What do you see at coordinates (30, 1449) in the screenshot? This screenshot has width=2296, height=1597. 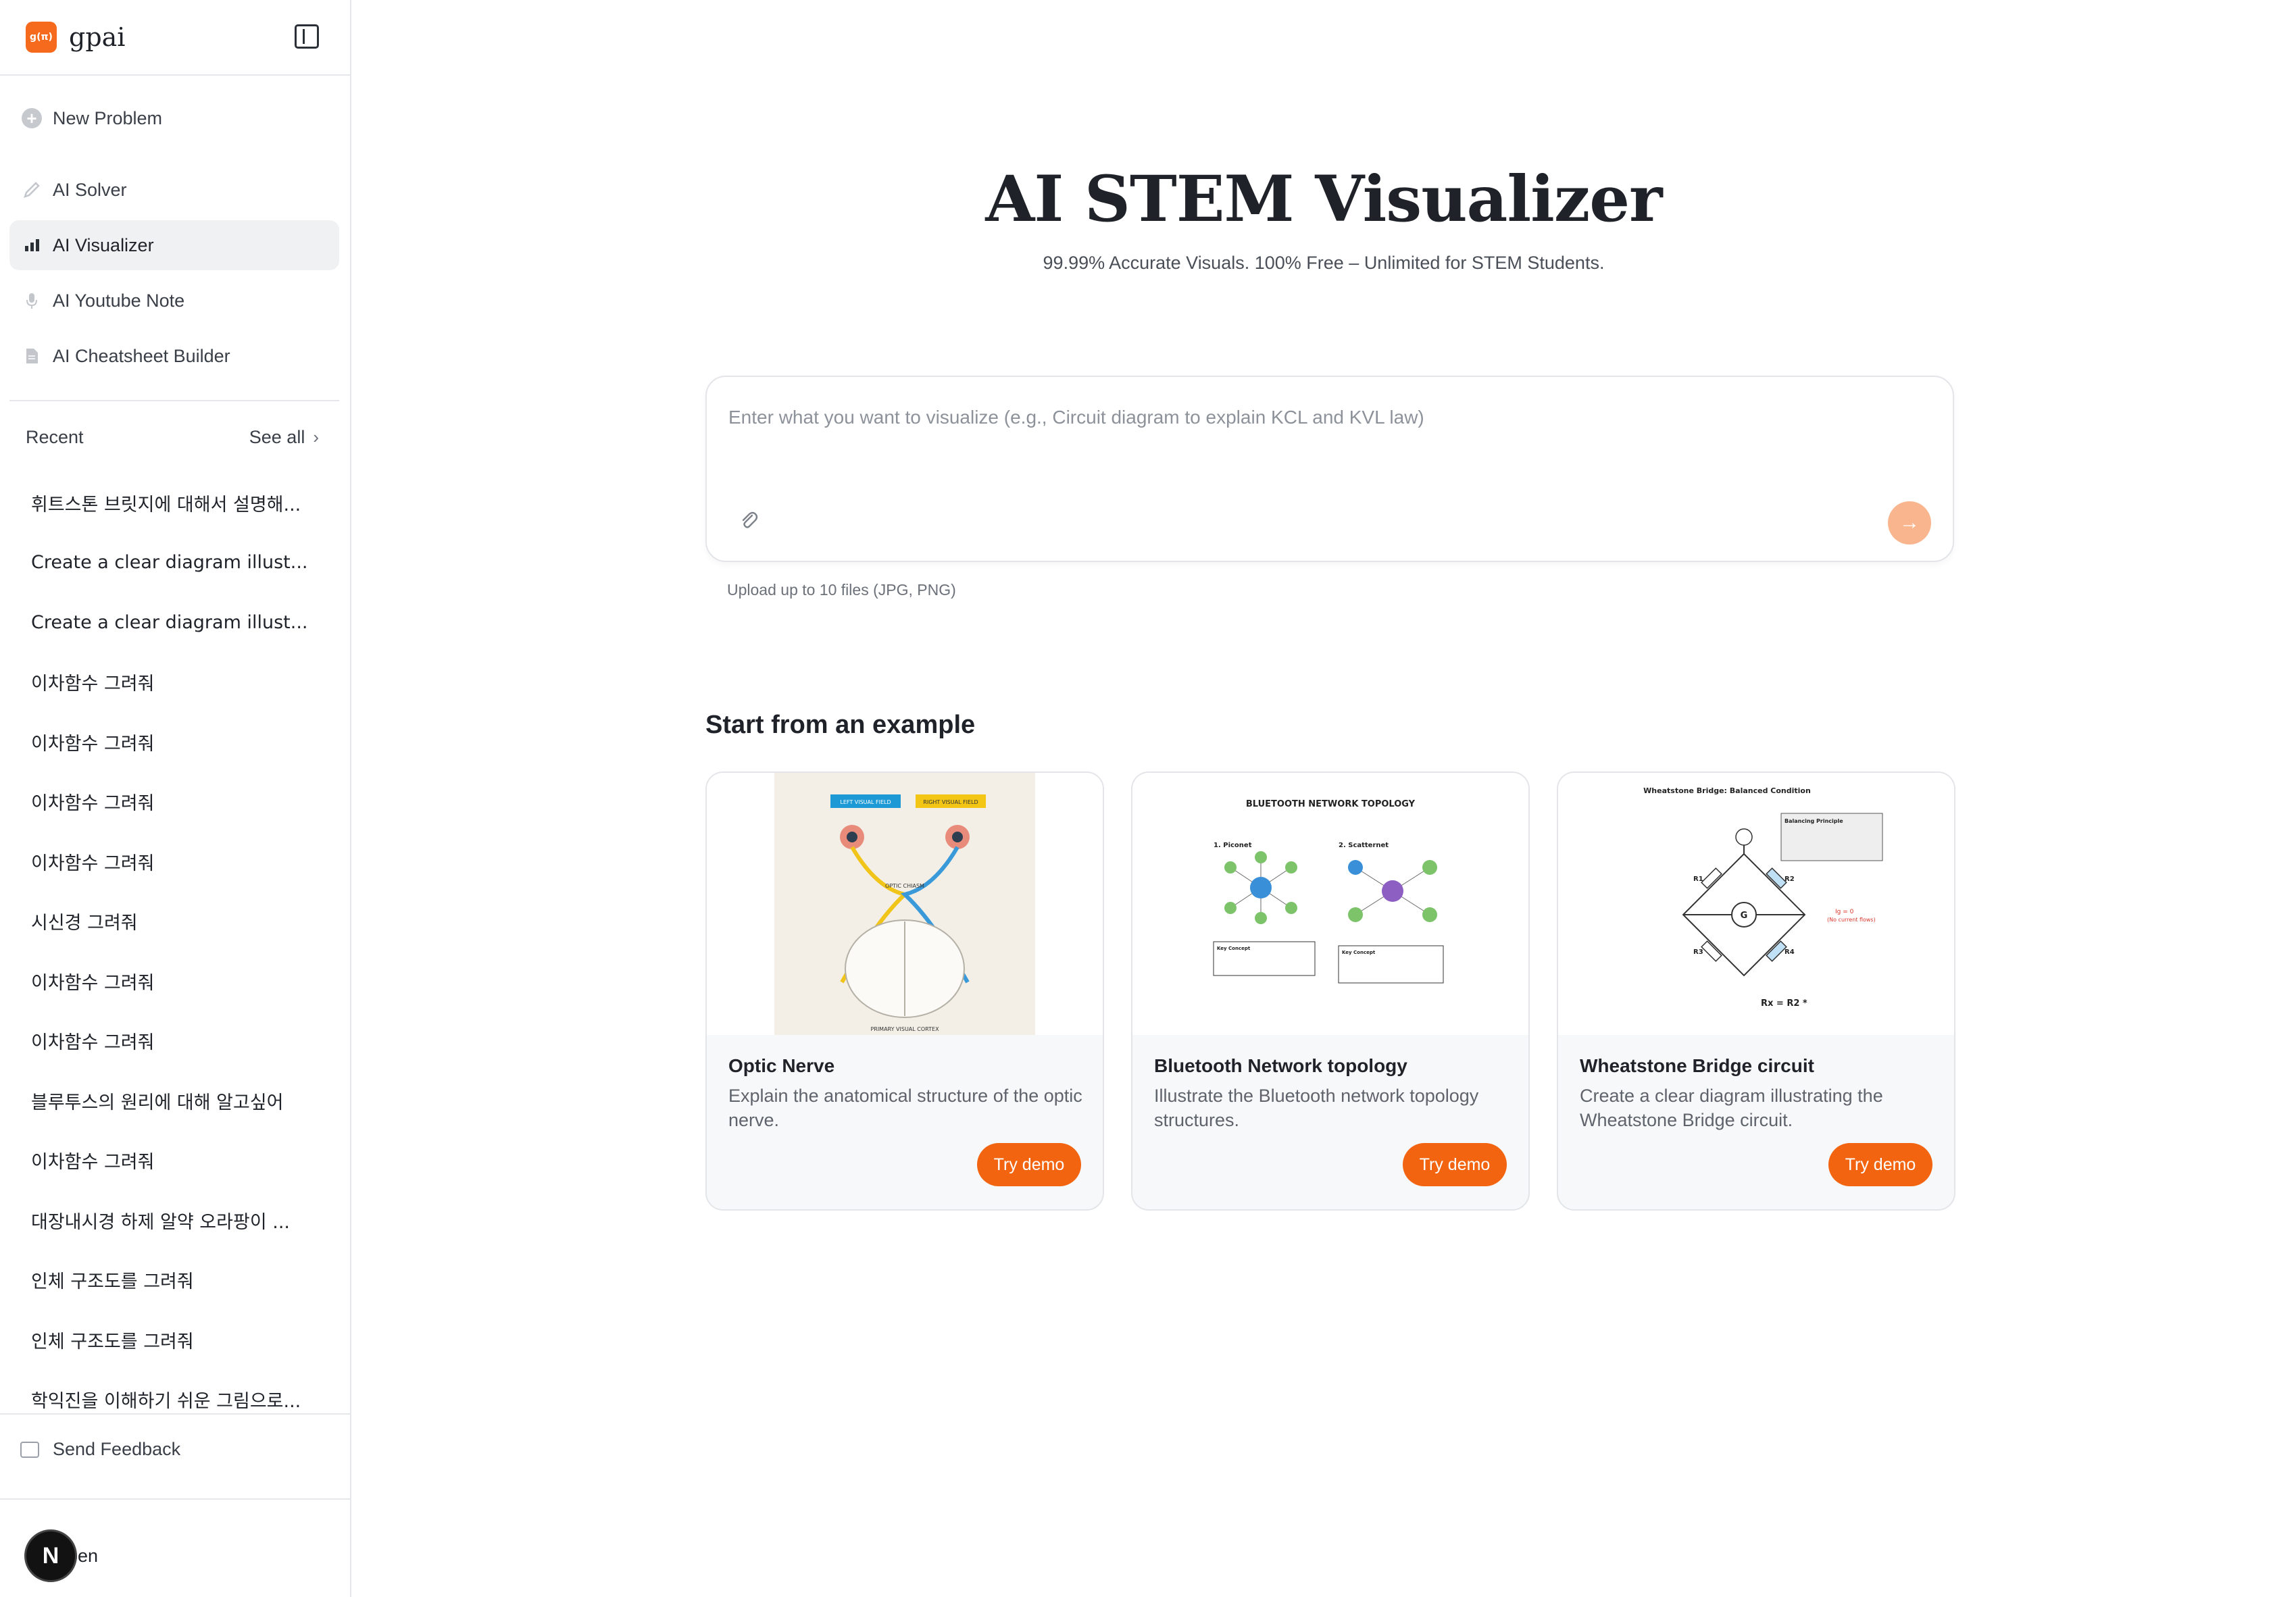 I see `chat-icon` at bounding box center [30, 1449].